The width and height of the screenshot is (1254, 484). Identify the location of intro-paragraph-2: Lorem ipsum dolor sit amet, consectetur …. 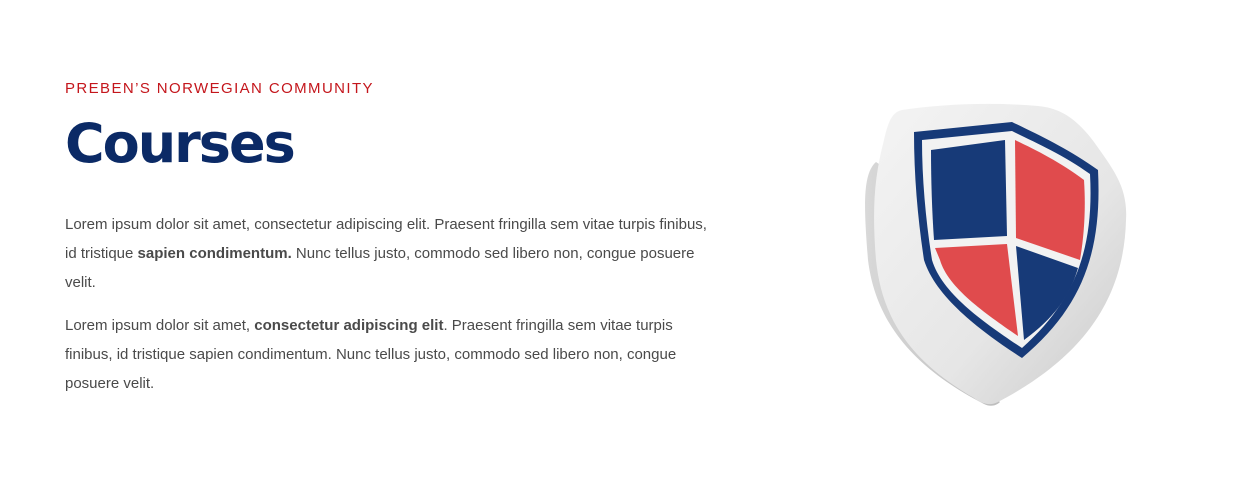
(390, 354).